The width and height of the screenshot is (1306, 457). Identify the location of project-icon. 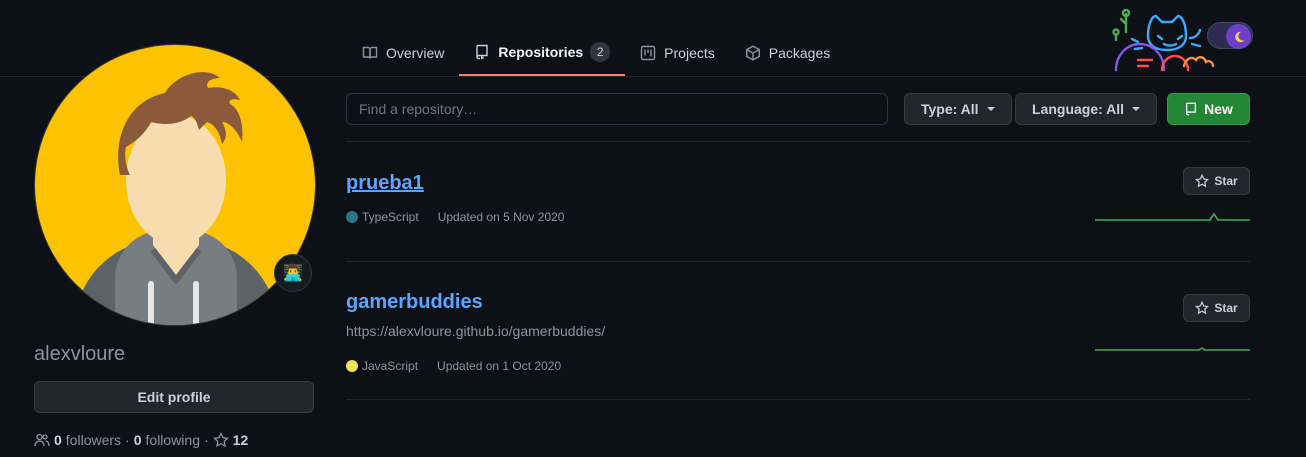
(648, 52).